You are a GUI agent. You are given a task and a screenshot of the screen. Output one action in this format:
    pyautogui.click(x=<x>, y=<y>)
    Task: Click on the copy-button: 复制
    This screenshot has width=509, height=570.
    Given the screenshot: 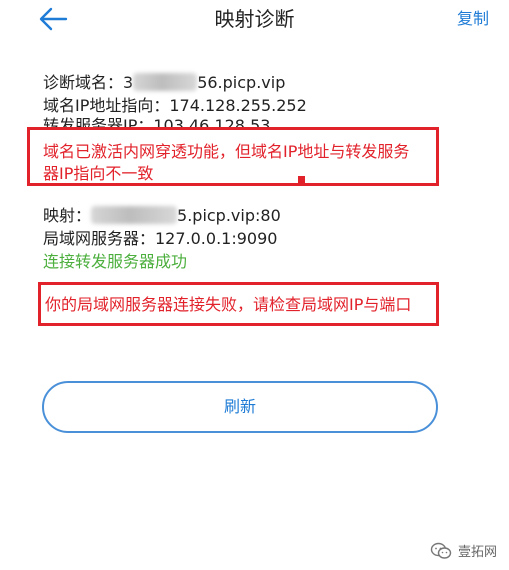 What is the action you would take?
    pyautogui.click(x=473, y=19)
    